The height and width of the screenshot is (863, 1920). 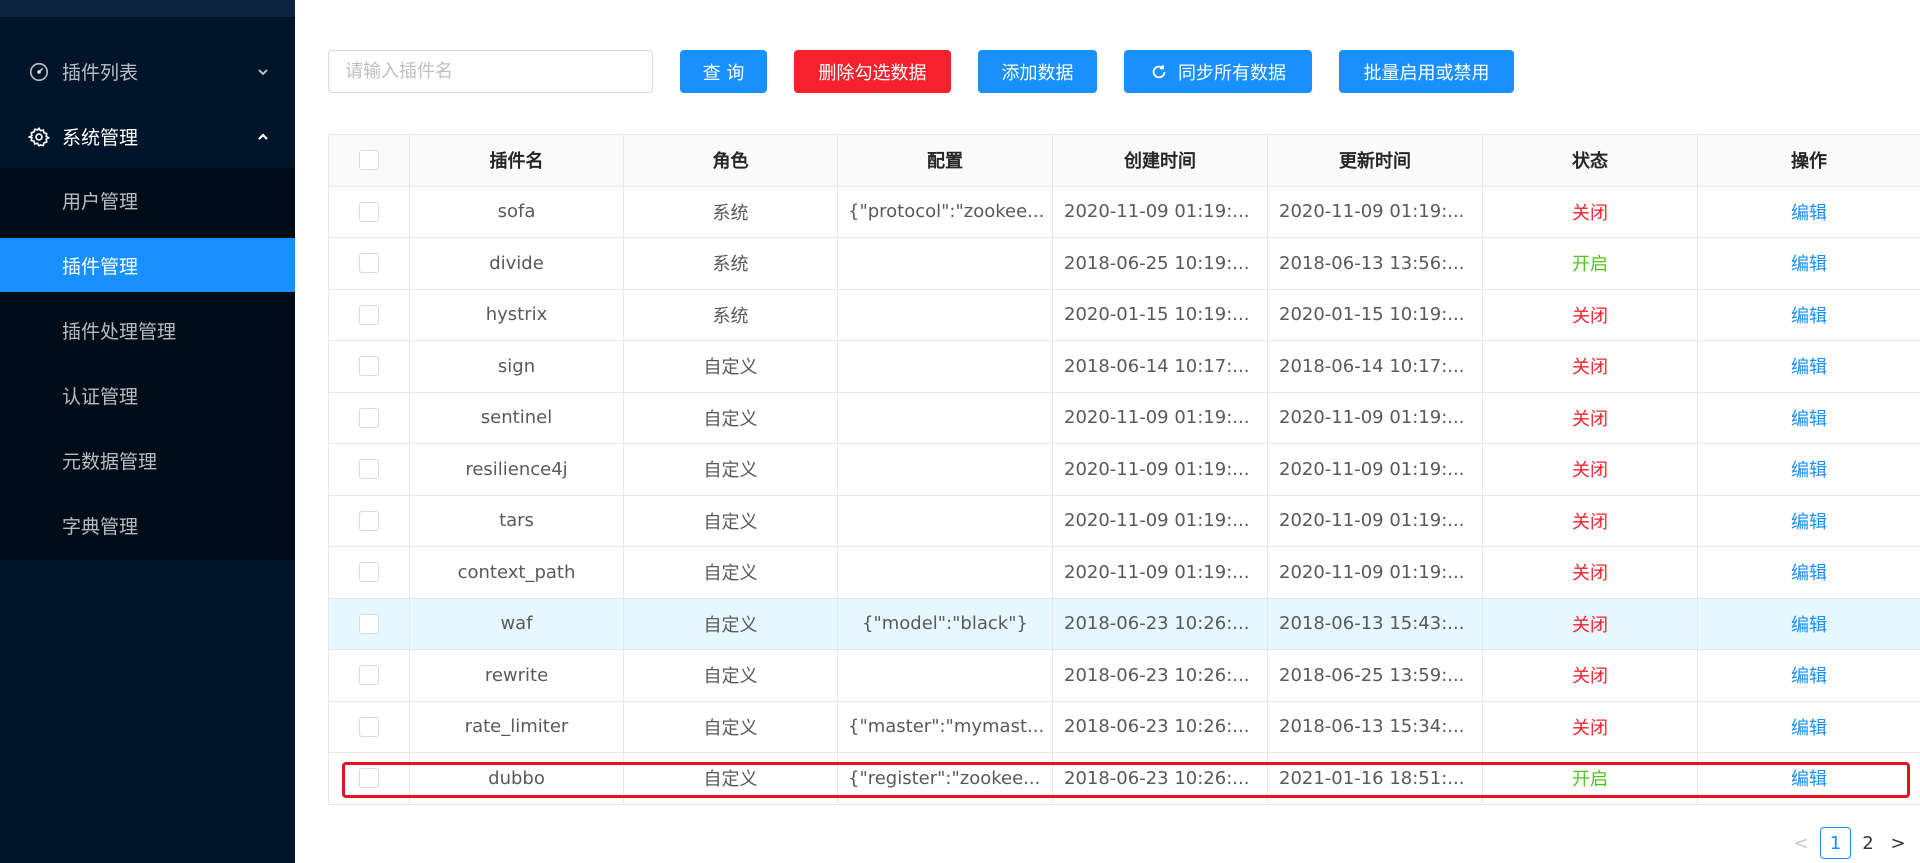 What do you see at coordinates (516, 469) in the screenshot?
I see `plugin-name: resilience4j` at bounding box center [516, 469].